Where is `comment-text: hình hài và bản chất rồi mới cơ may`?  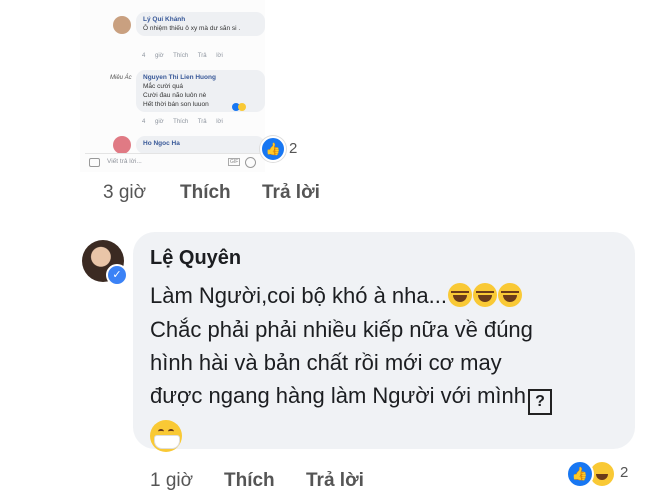
comment-text: hình hài và bản chất rồi mới cơ may is located at coordinates (326, 362).